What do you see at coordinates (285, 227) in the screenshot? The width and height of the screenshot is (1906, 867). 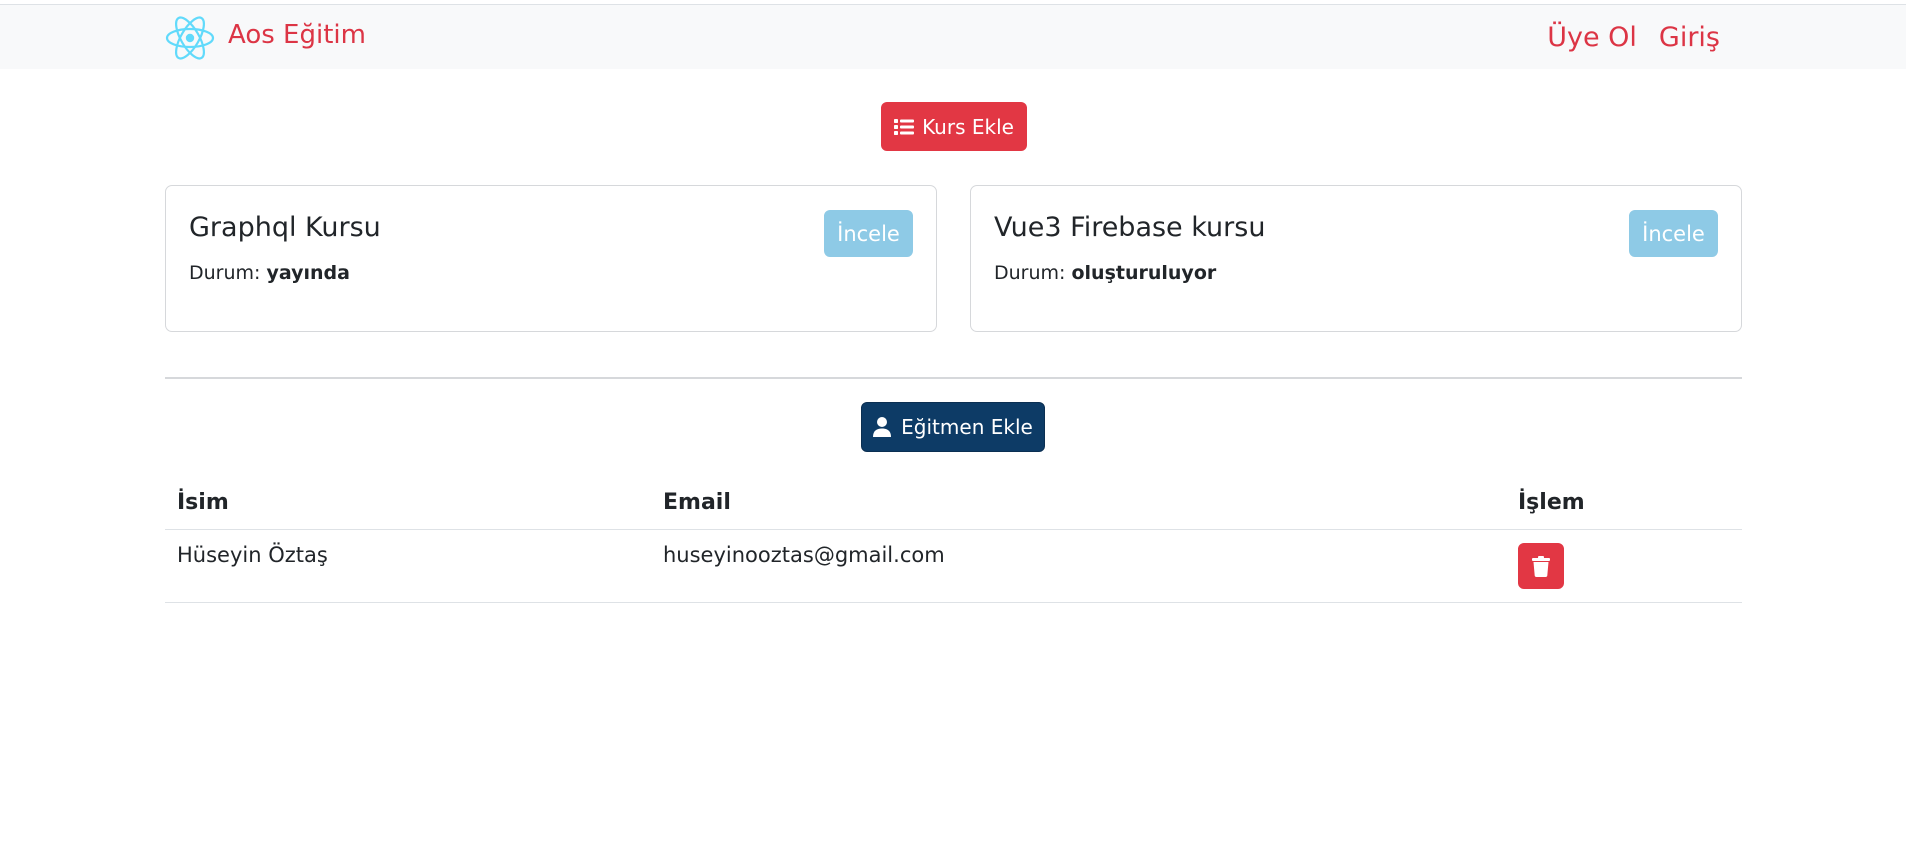 I see `course-title: Graphql Kursu` at bounding box center [285, 227].